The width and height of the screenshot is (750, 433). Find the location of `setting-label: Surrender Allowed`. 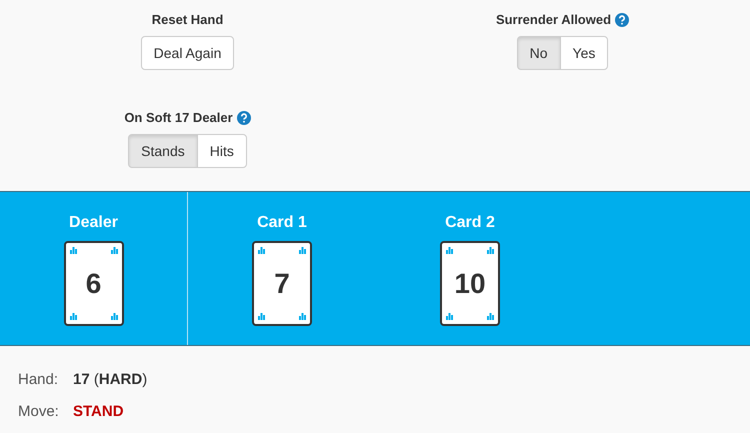

setting-label: Surrender Allowed is located at coordinates (554, 20).